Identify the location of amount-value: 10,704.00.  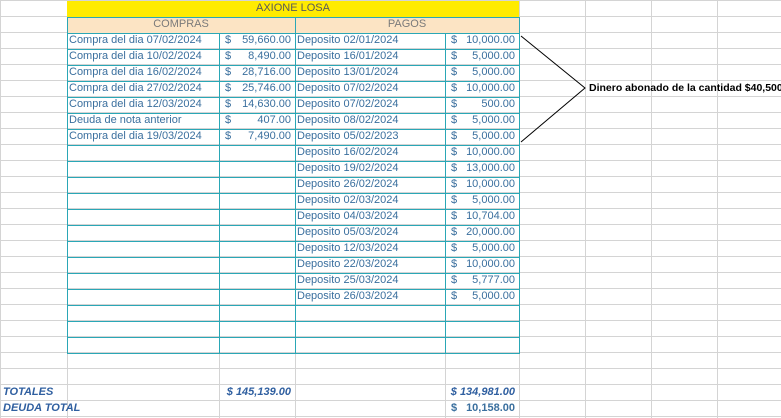
(490, 216).